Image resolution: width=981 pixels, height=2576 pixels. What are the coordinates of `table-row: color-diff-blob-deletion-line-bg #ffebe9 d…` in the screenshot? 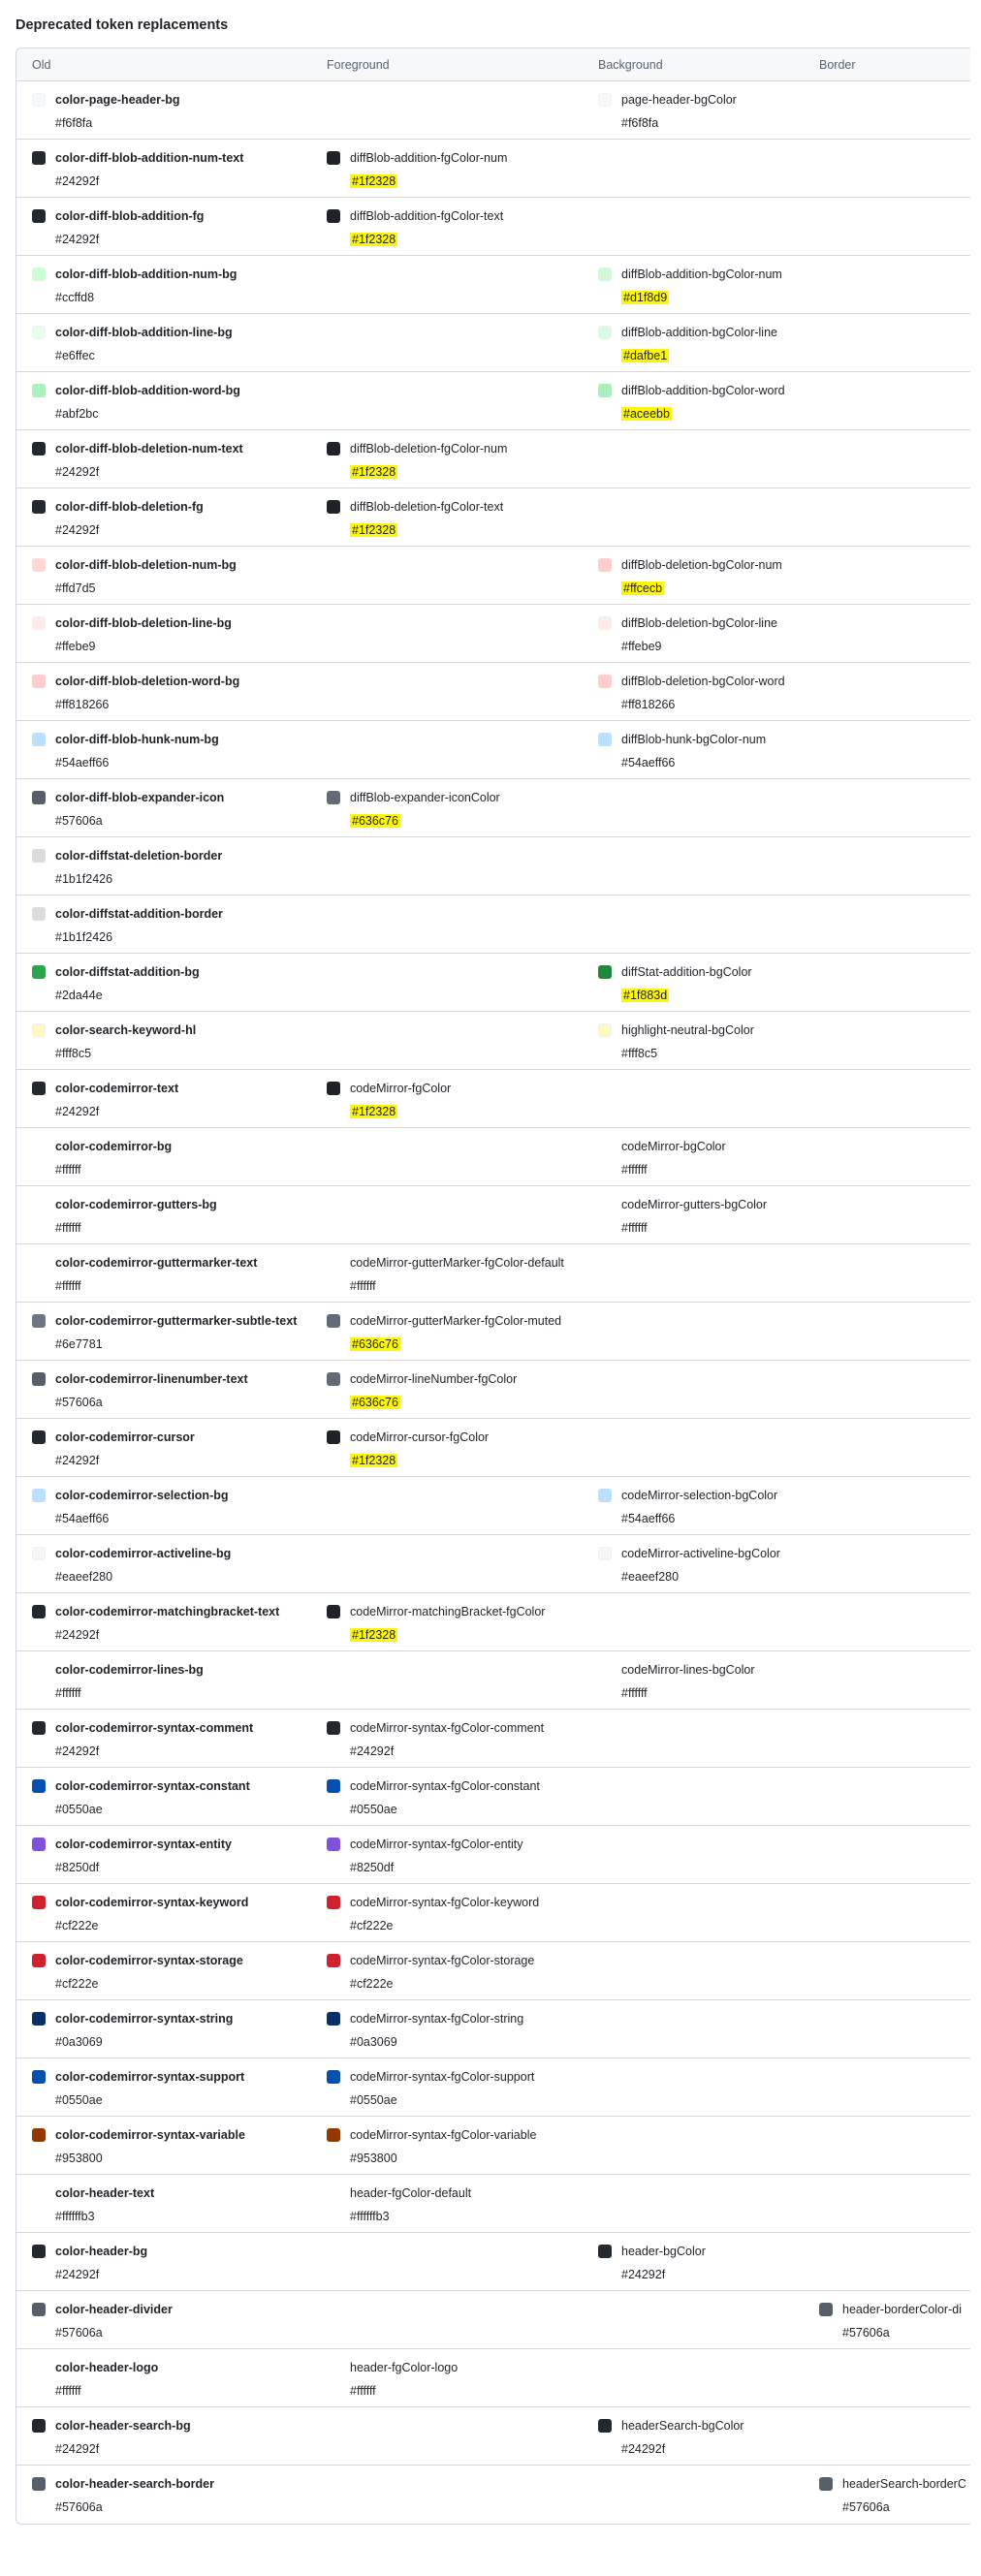 It's located at (493, 634).